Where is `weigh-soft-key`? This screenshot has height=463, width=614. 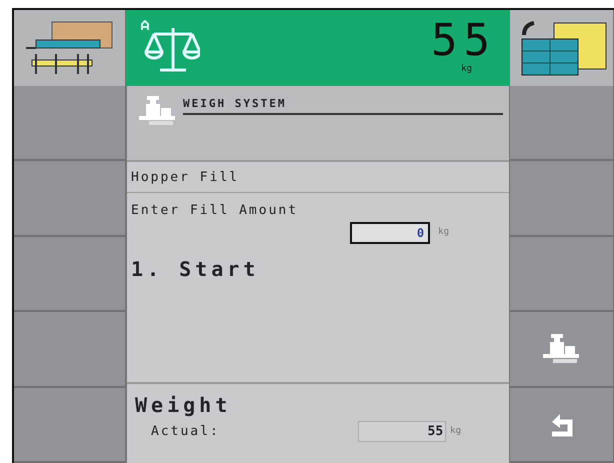 weigh-soft-key is located at coordinates (562, 350).